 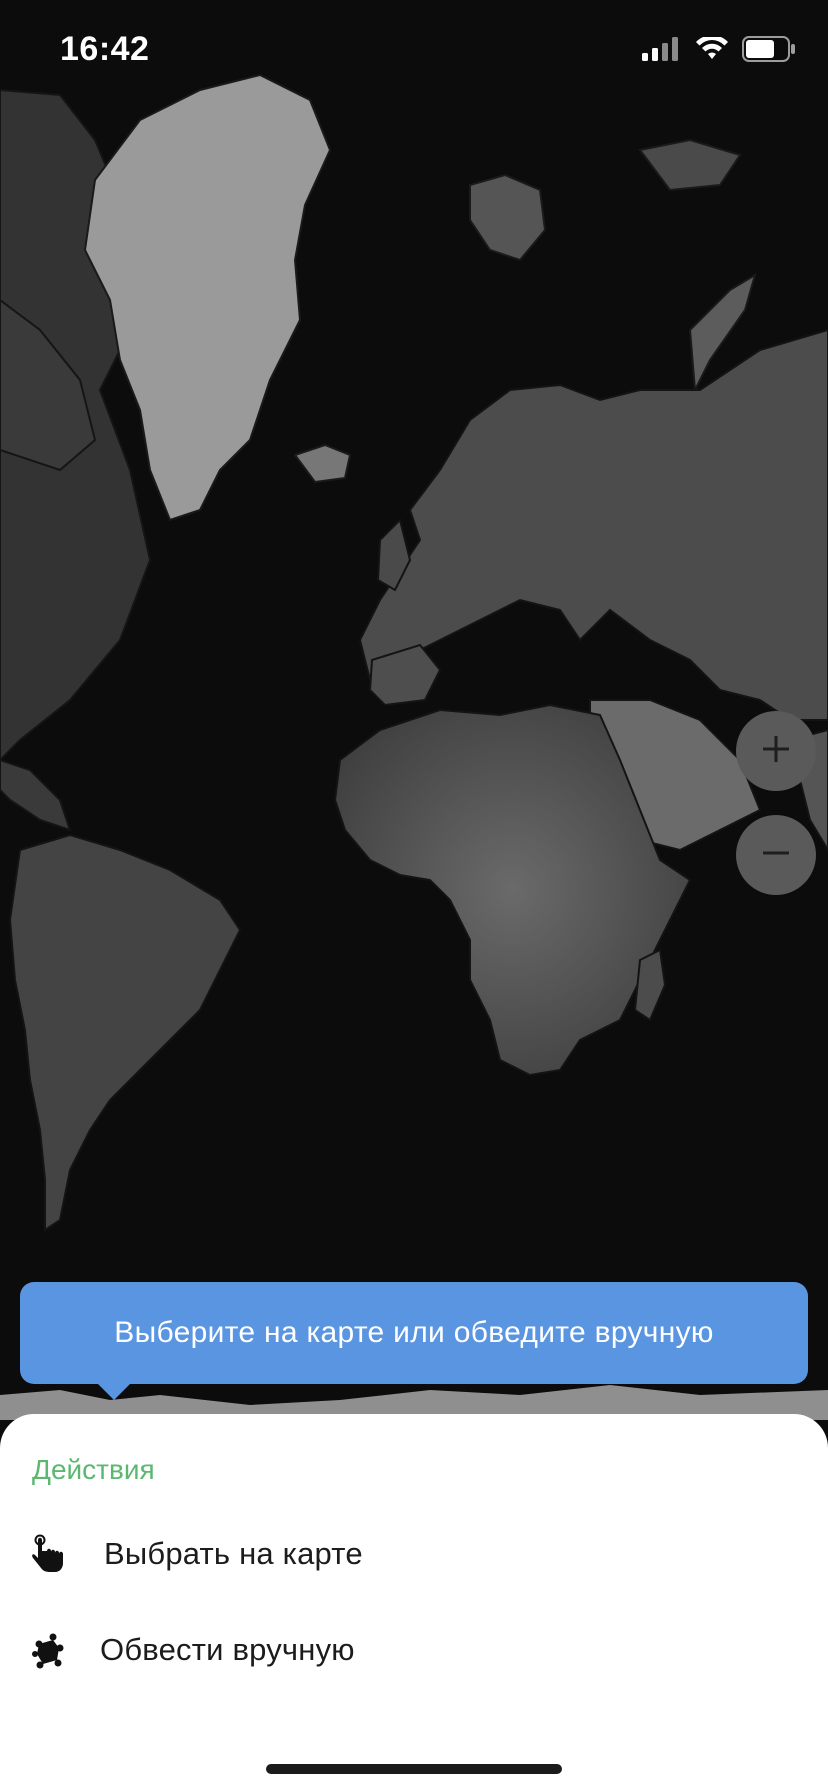 I want to click on zoom-in-button, so click(x=776, y=751).